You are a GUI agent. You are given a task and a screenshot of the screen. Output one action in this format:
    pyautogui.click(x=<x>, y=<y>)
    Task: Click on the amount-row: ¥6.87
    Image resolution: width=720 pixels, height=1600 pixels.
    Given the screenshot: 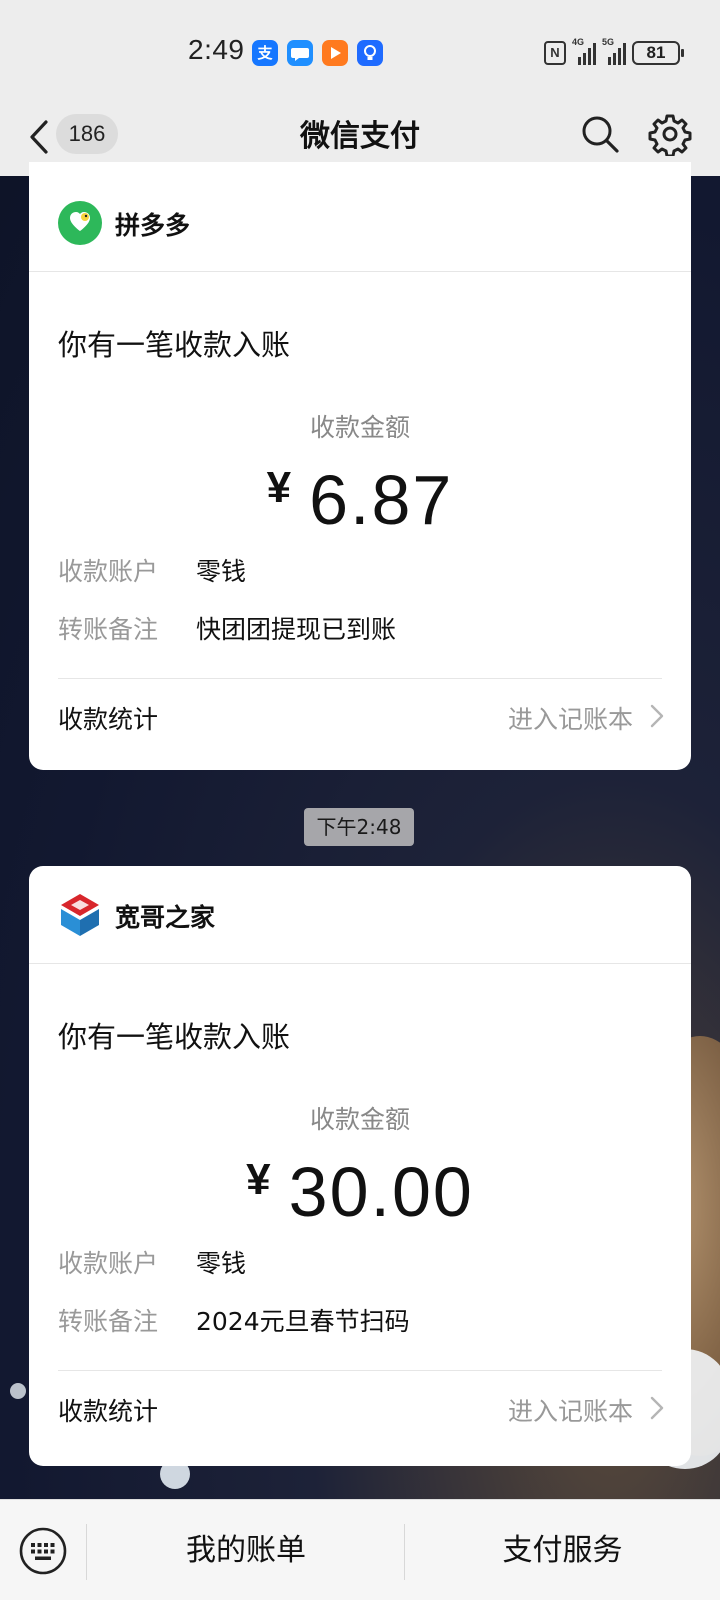 What is the action you would take?
    pyautogui.click(x=360, y=500)
    